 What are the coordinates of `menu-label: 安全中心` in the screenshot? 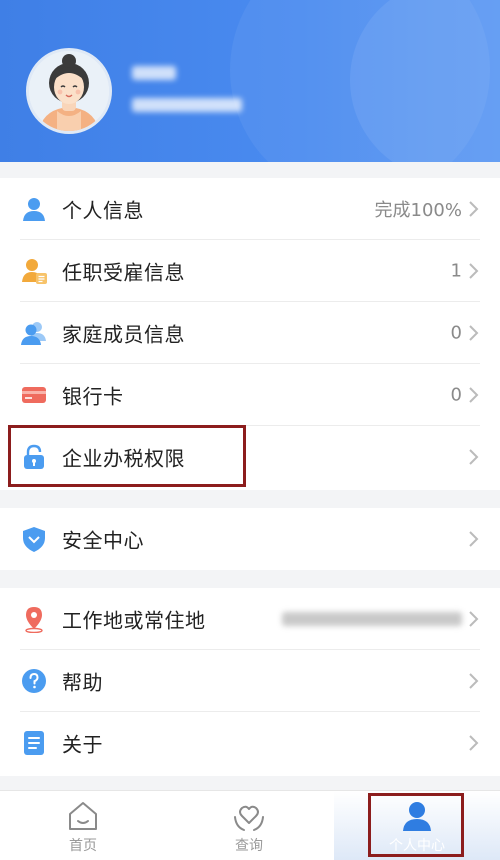 It's located at (103, 540).